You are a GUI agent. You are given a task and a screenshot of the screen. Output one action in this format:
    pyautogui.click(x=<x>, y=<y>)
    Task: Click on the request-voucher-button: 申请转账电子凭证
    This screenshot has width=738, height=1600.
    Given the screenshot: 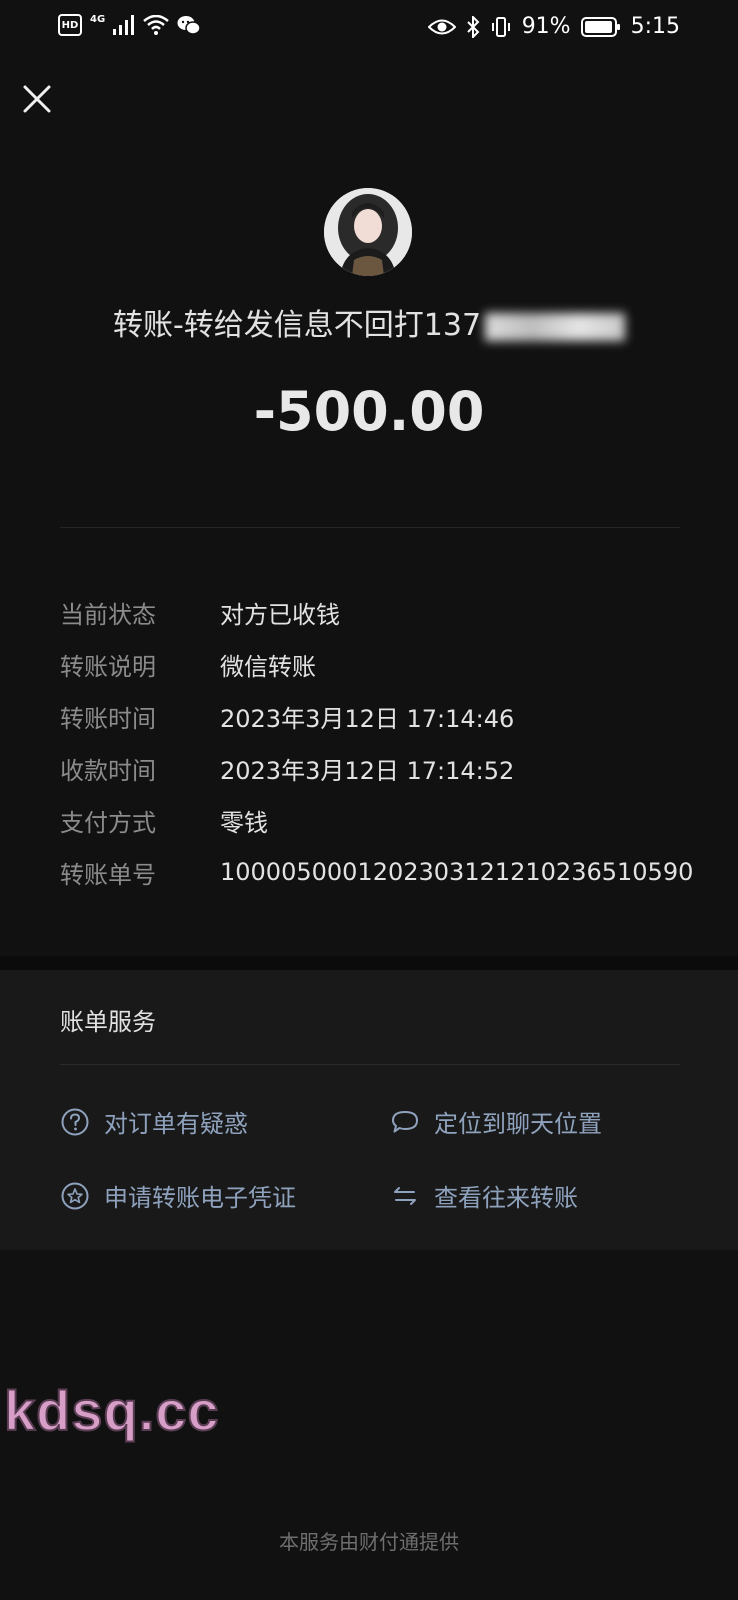 What is the action you would take?
    pyautogui.click(x=178, y=1195)
    